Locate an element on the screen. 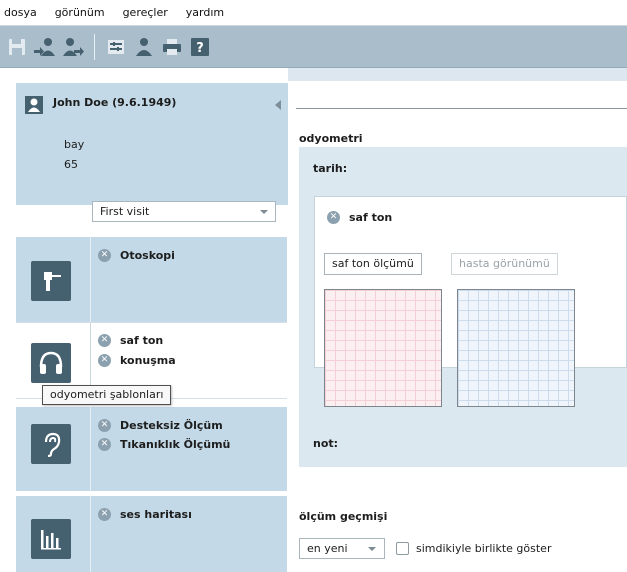 Image resolution: width=627 pixels, height=572 pixels. checkbox-label: simdikiyle birlikte göster is located at coordinates (484, 548).